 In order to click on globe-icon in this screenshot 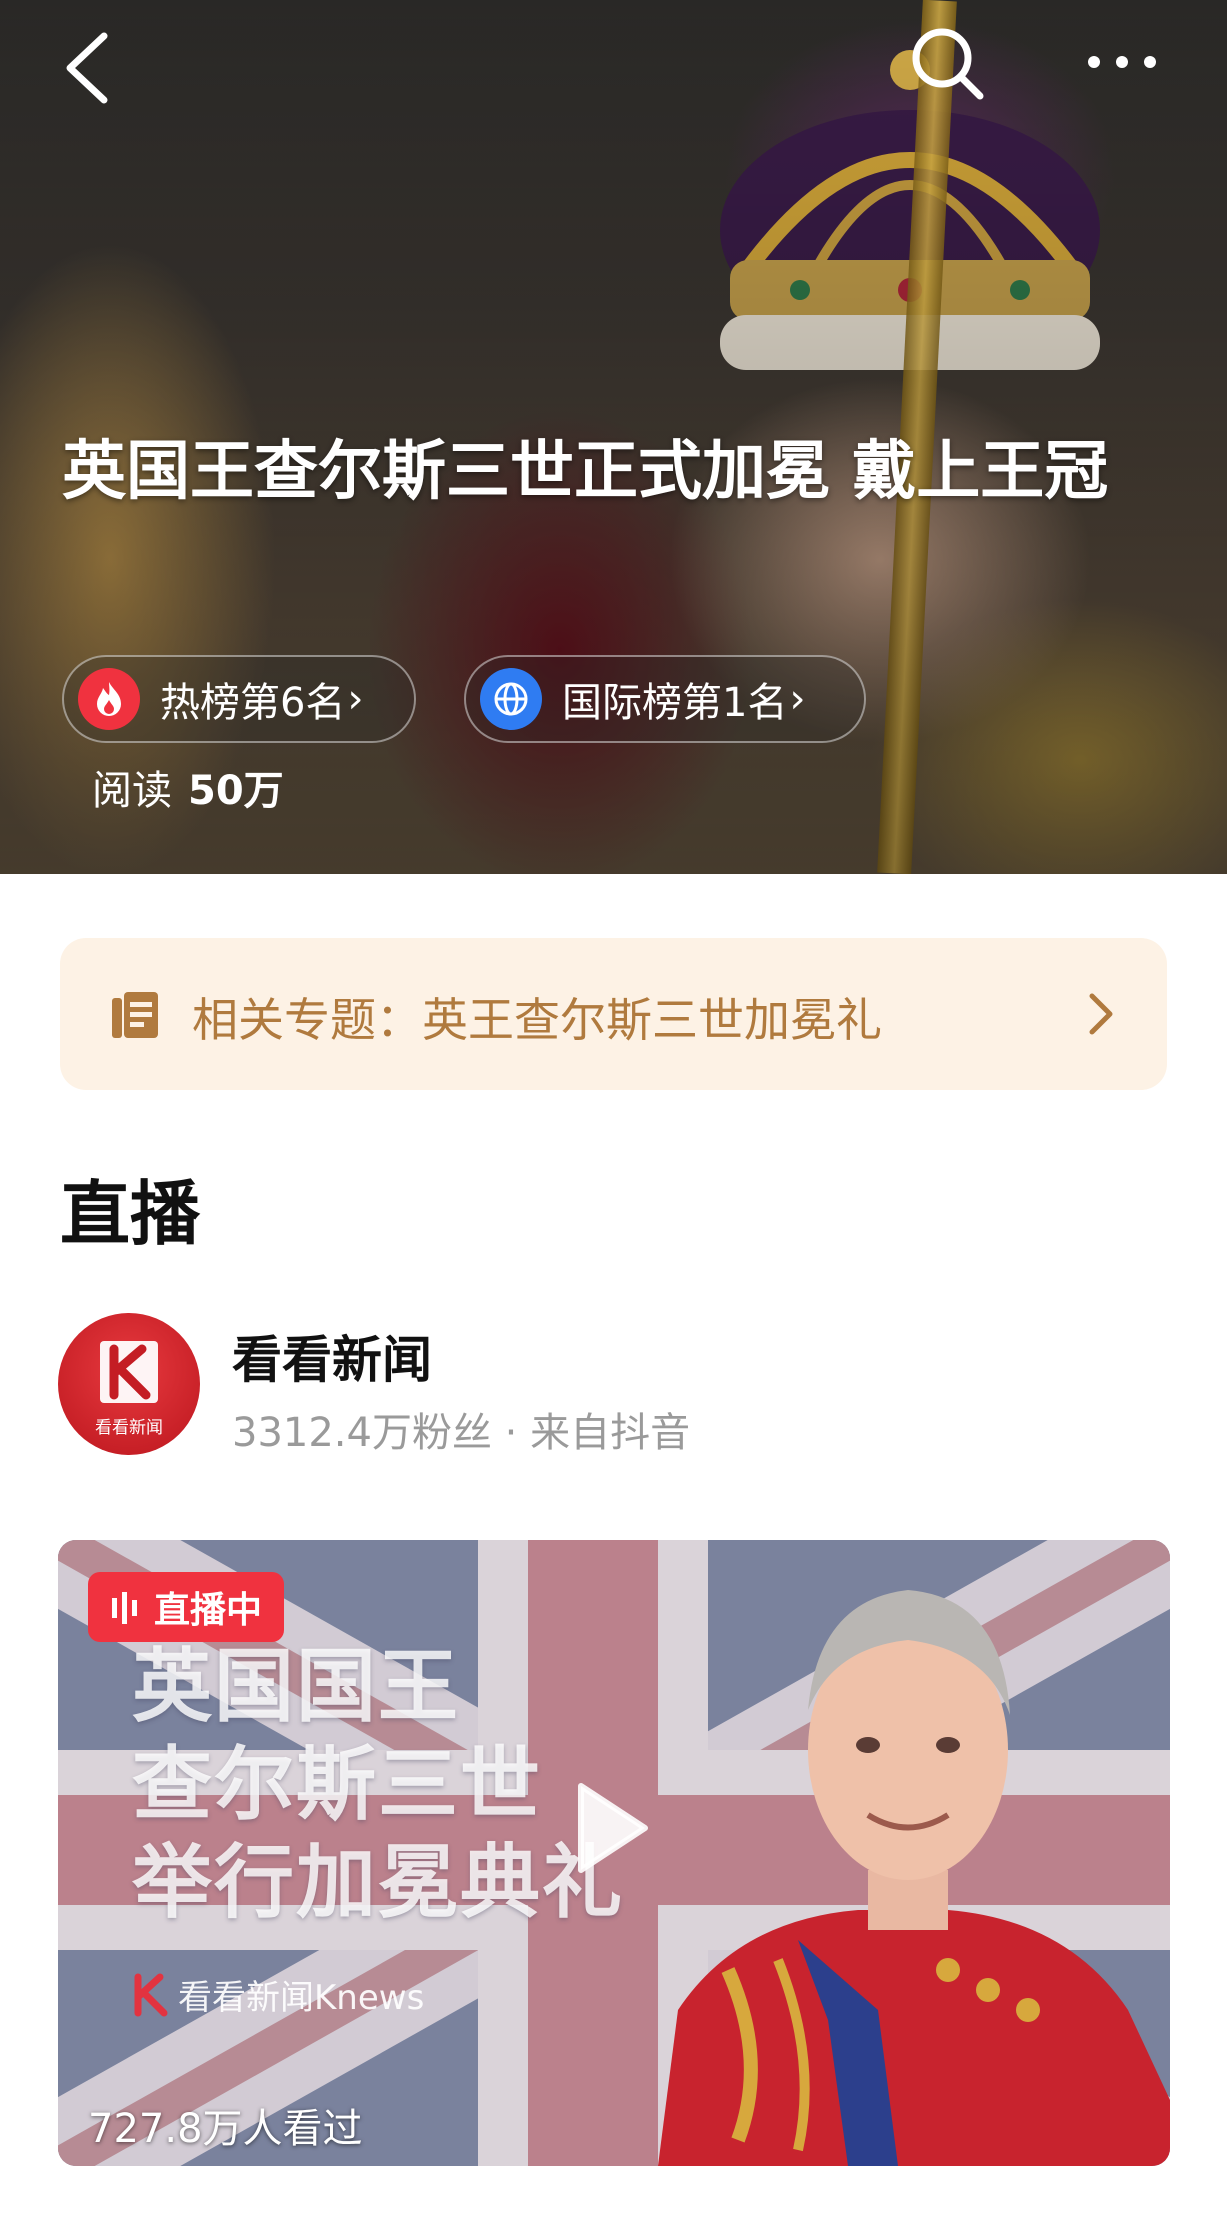, I will do `click(511, 699)`.